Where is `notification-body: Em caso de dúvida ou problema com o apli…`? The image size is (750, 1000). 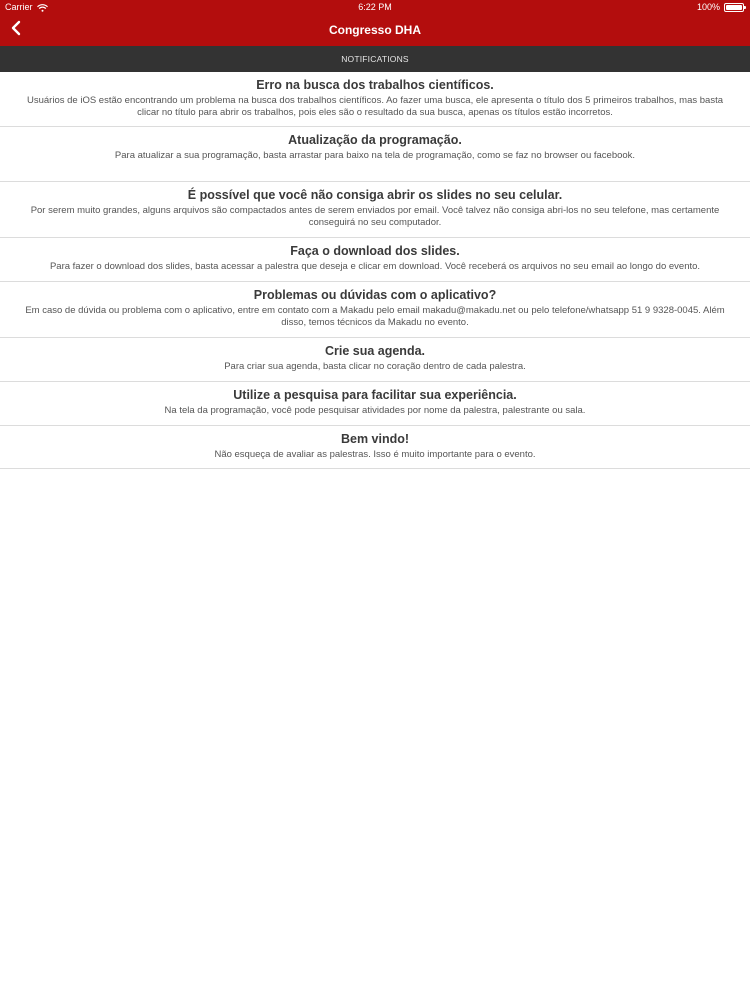 notification-body: Em caso de dúvida ou problema com o apli… is located at coordinates (375, 316).